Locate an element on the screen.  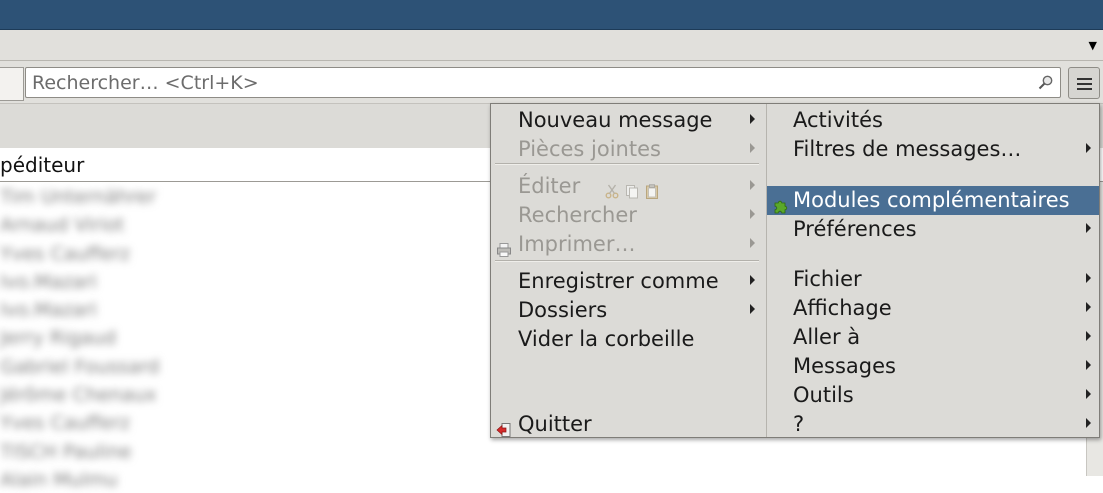
menu-item-label: Affichage is located at coordinates (842, 308).